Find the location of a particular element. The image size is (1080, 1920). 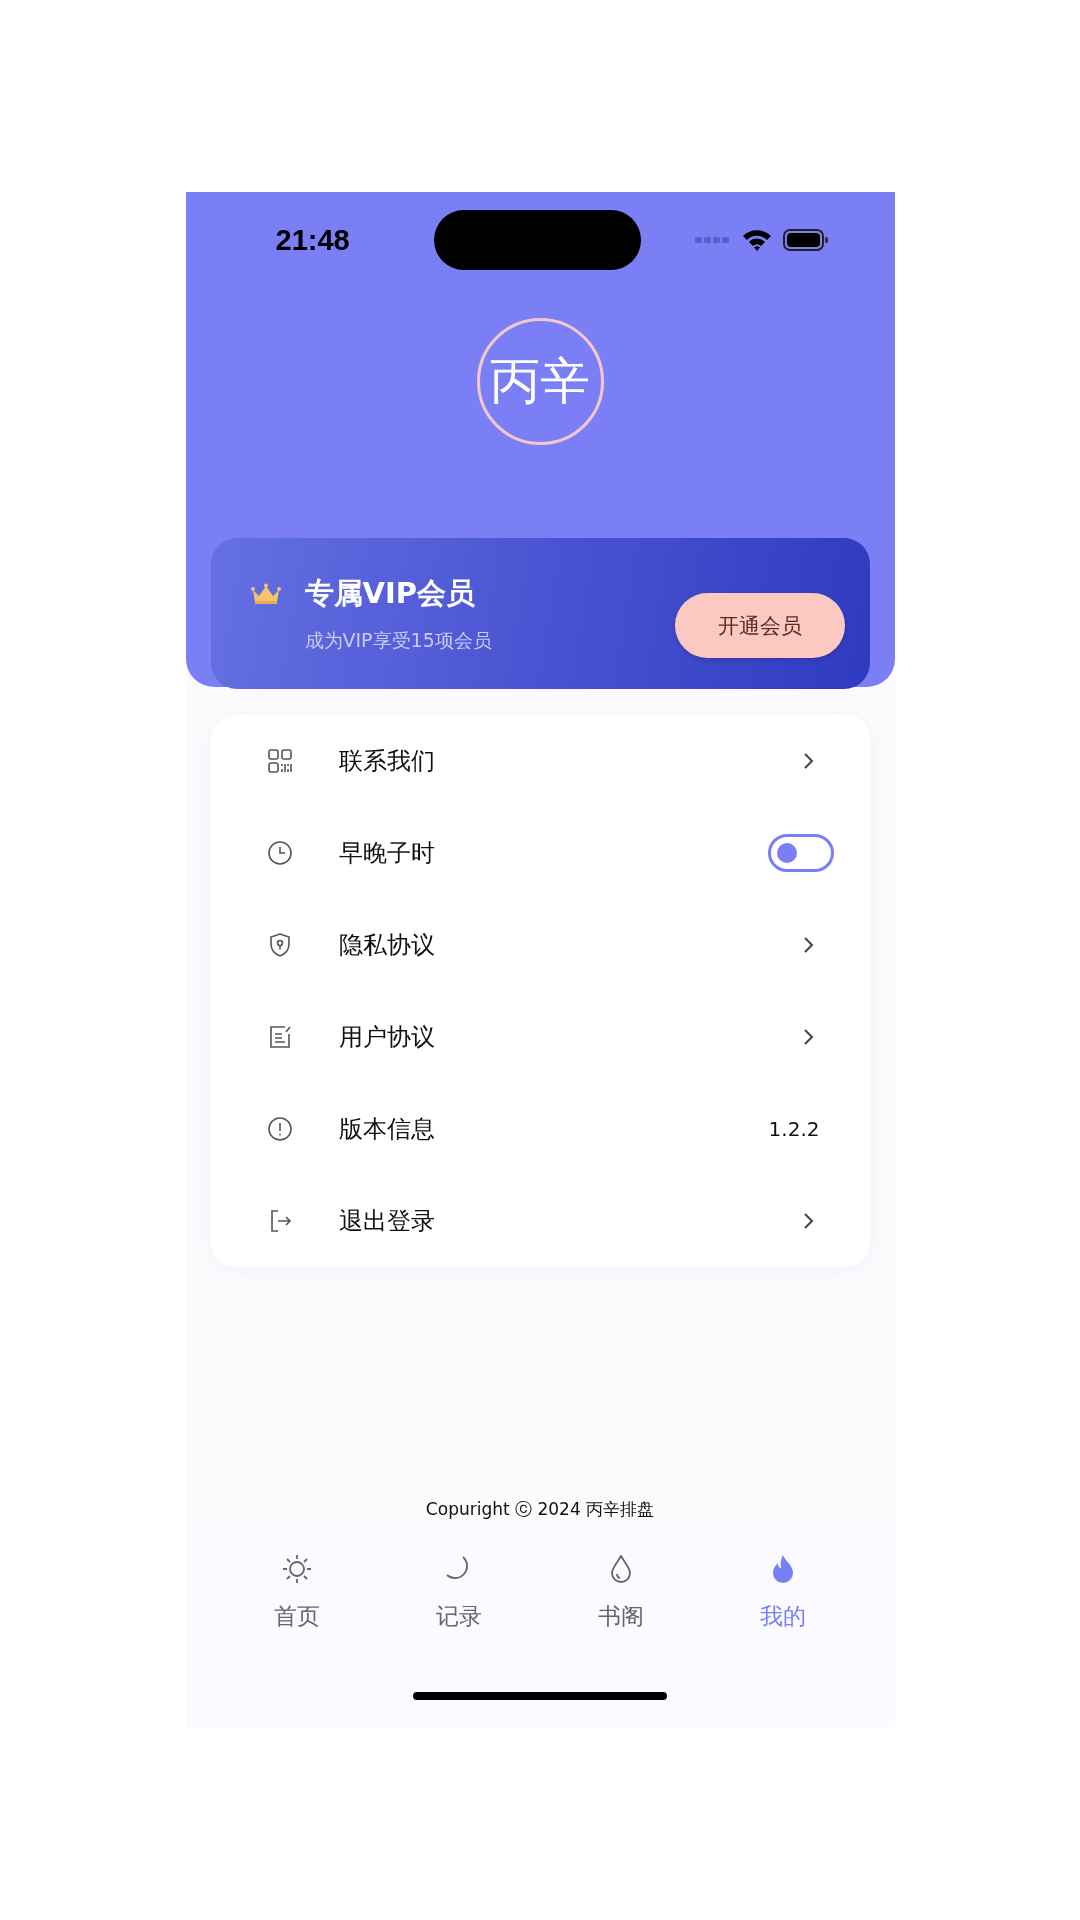

version-value: 1.2.2 is located at coordinates (794, 1129).